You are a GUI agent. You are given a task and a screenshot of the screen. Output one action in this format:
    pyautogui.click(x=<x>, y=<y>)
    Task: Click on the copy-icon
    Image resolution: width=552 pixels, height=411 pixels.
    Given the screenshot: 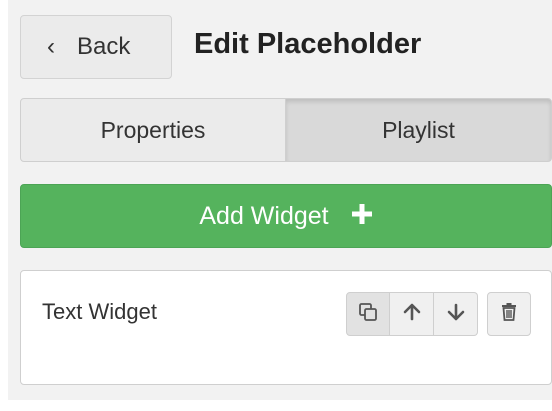 What is the action you would take?
    pyautogui.click(x=368, y=314)
    